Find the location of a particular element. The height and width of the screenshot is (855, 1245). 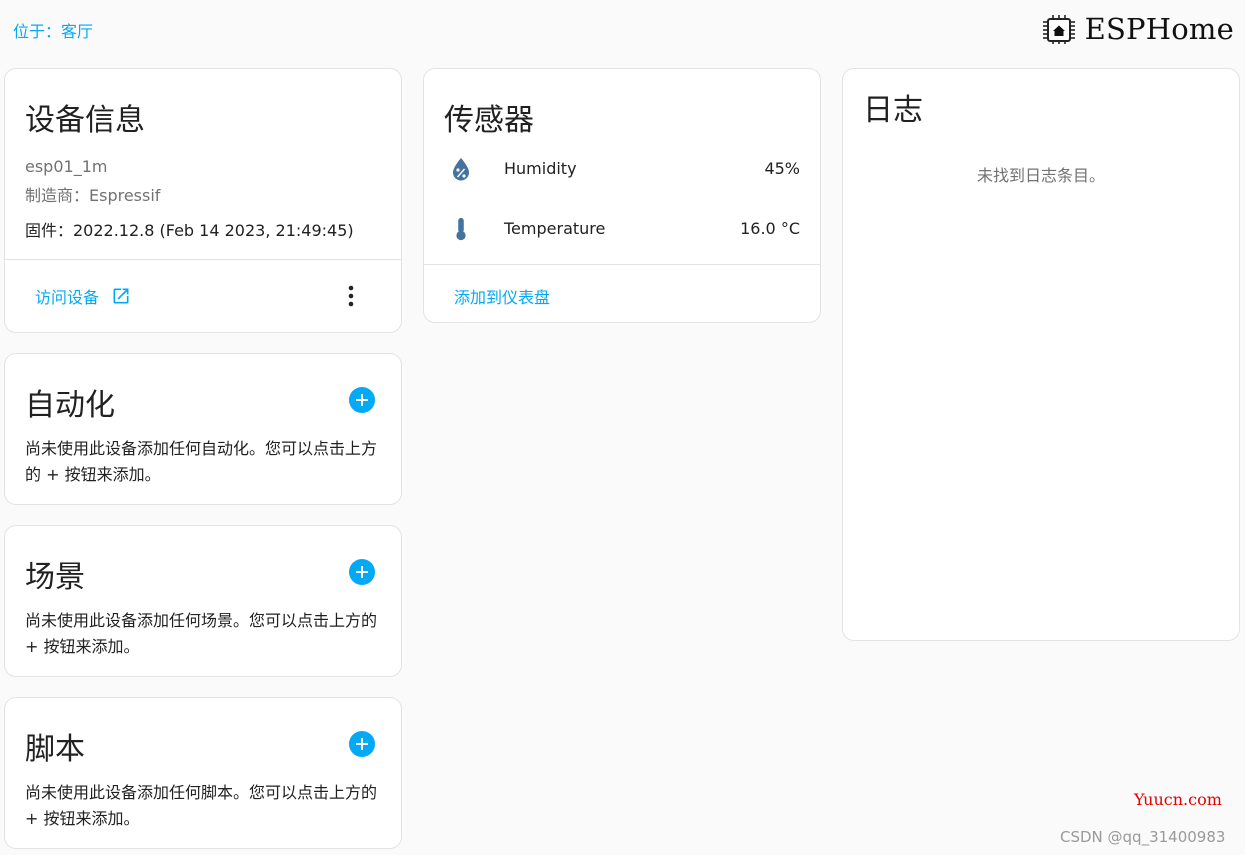

esphome-logo: ESPHome is located at coordinates (1136, 29).